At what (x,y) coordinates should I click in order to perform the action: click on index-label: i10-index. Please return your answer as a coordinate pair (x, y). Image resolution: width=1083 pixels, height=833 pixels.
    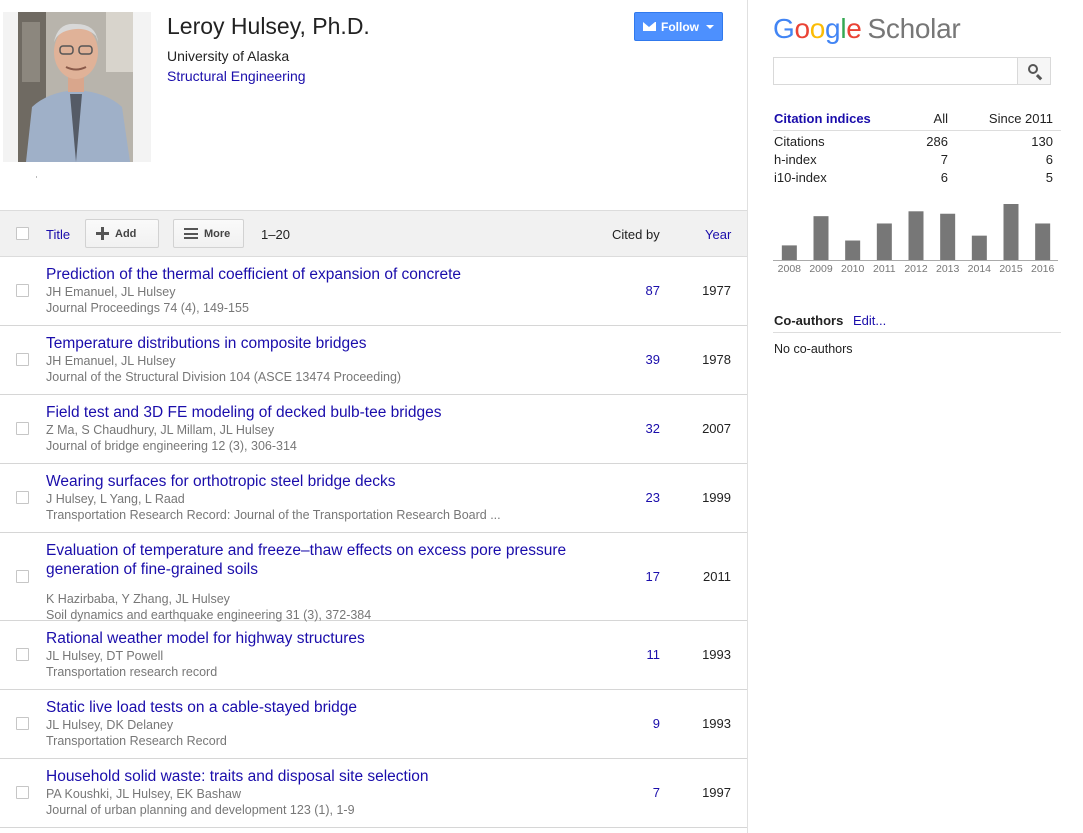
    Looking at the image, I should click on (800, 177).